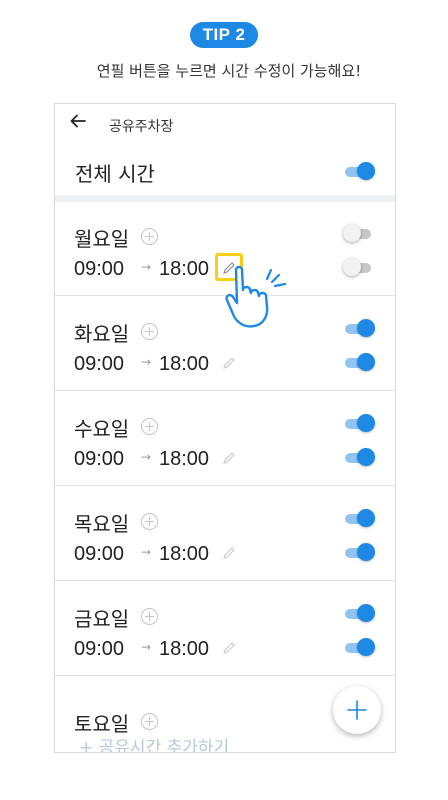 The image size is (448, 800). I want to click on add-shared-time-link: + 공유시간 추가하기, so click(154, 742).